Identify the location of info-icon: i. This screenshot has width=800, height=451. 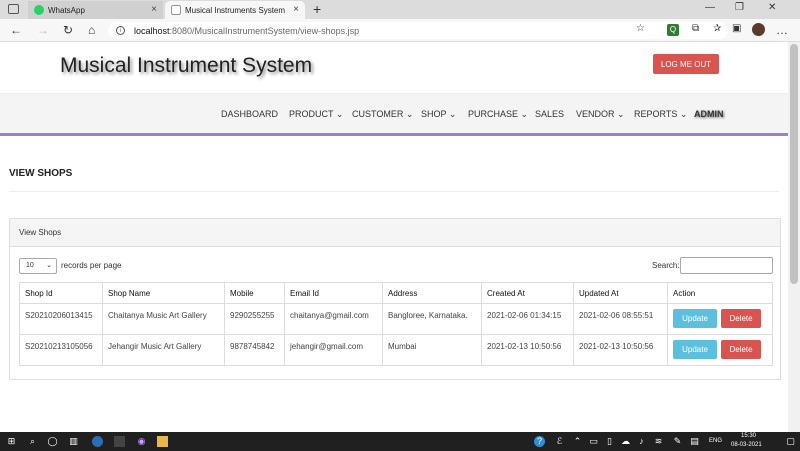
(120, 30).